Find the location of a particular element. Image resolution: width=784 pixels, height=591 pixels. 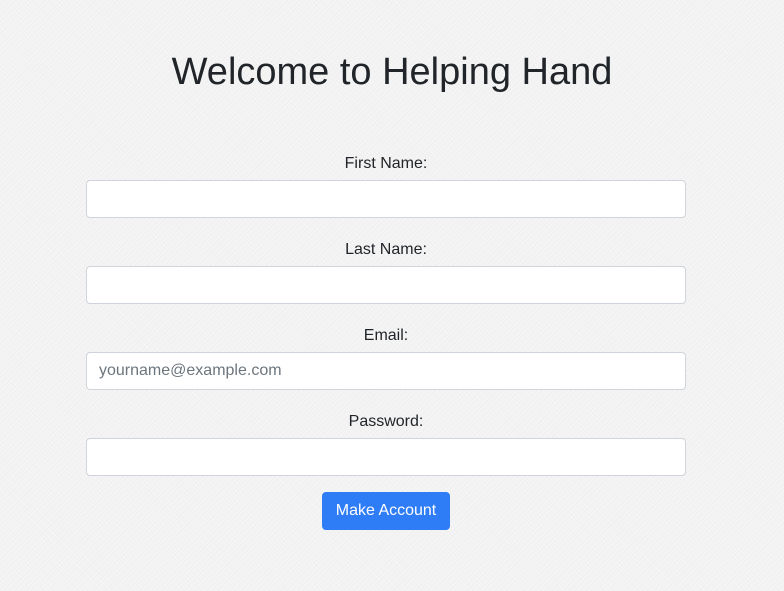

first-name-input is located at coordinates (386, 199).